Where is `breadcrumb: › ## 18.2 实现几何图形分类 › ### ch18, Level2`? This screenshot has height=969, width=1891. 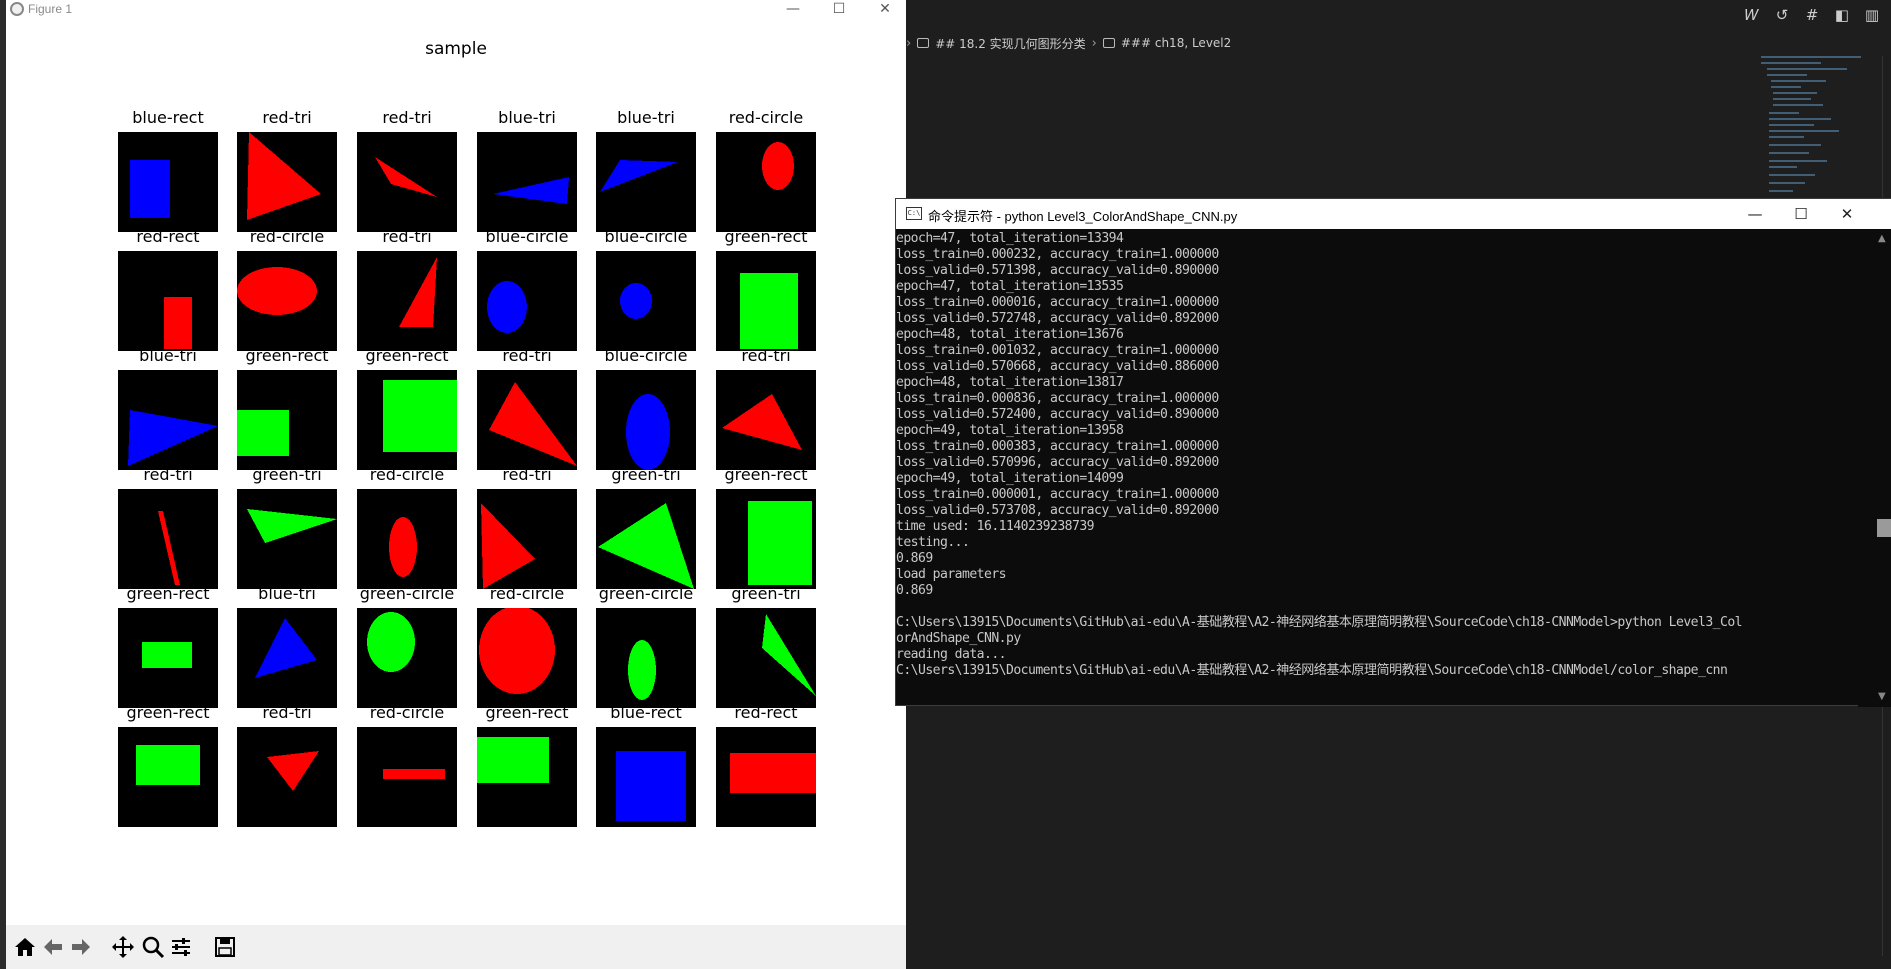
breadcrumb: › ## 18.2 实现几何图形分类 › ### ch18, Level2 is located at coordinates (1068, 43).